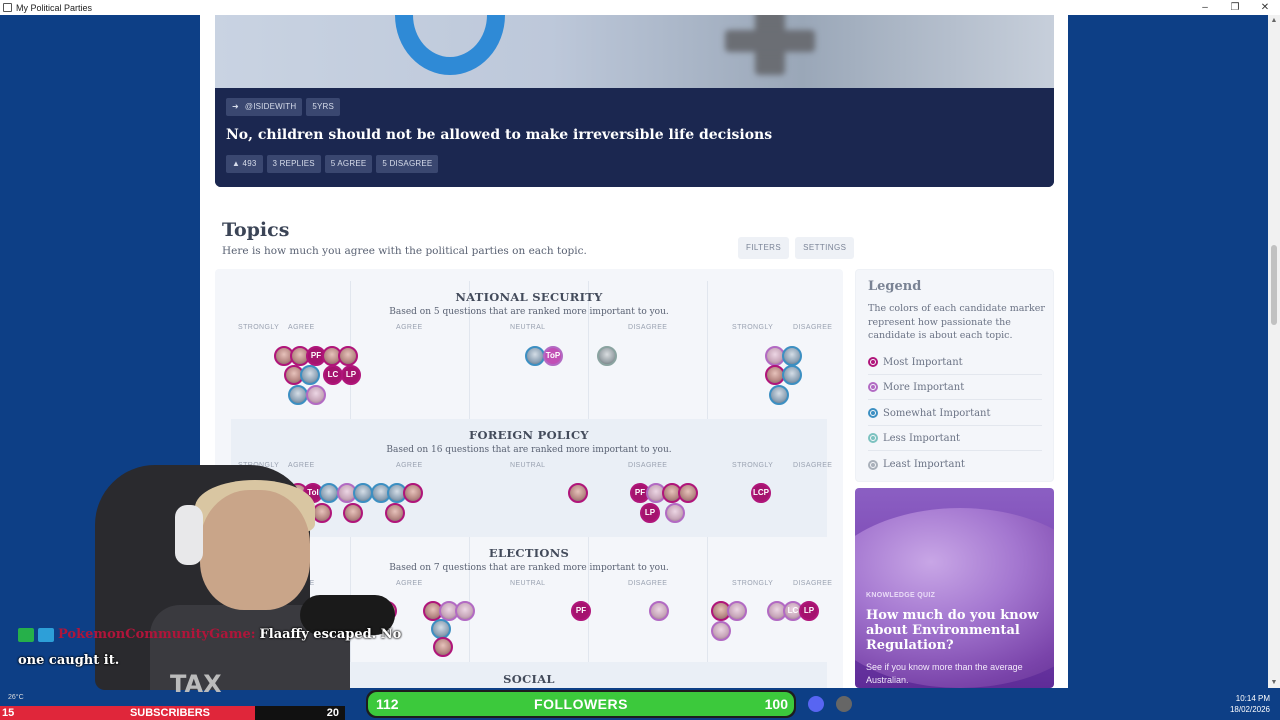  Describe the element at coordinates (7, 7) in the screenshot. I see `app-icon` at that location.